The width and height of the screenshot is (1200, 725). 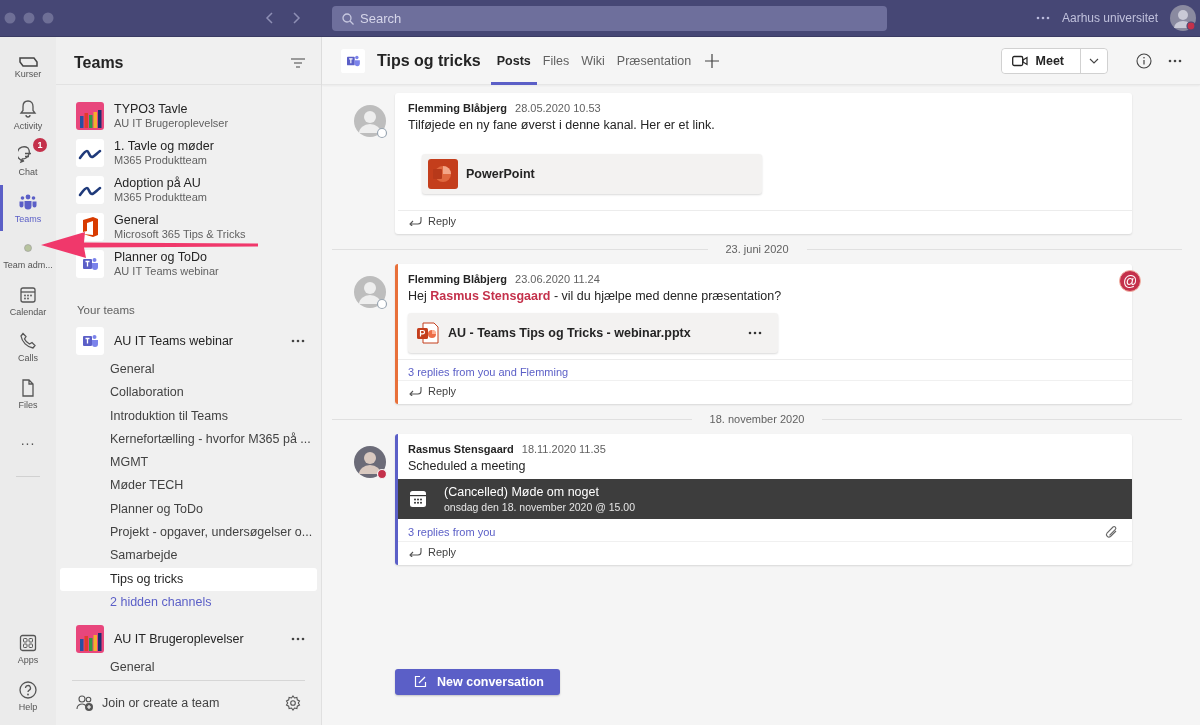 What do you see at coordinates (188, 393) in the screenshot?
I see `channel-item: Collaboration` at bounding box center [188, 393].